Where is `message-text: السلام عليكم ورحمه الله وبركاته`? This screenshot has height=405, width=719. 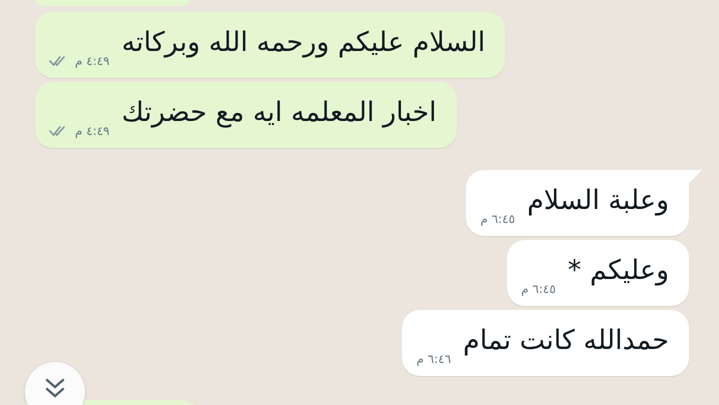 message-text: السلام عليكم ورحمه الله وبركاته is located at coordinates (304, 43).